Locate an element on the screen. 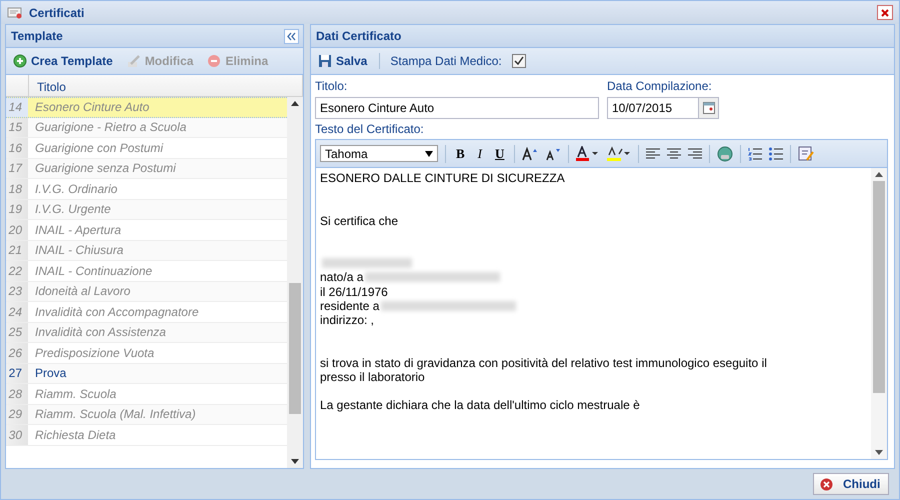 The image size is (900, 500). window-title: Certificati is located at coordinates (57, 13).